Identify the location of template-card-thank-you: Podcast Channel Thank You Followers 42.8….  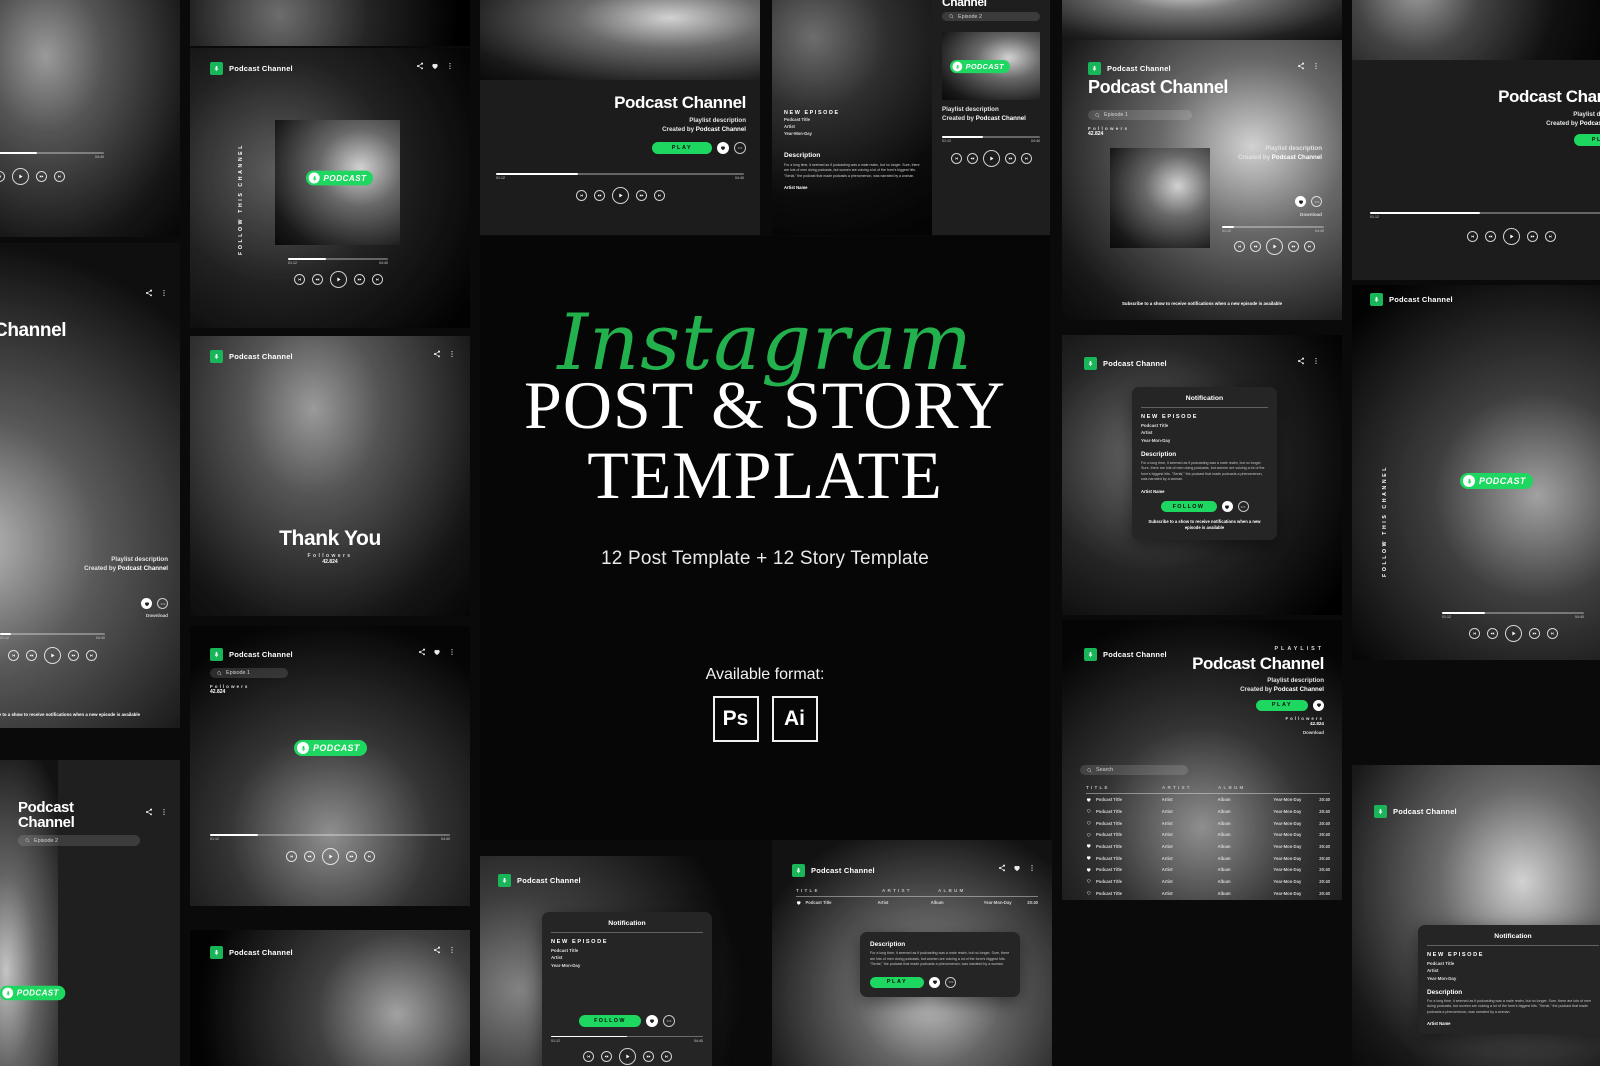
(330, 476).